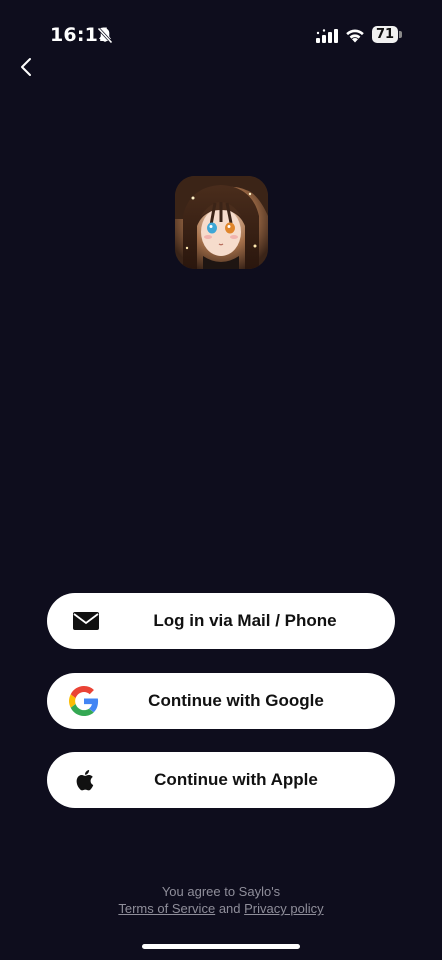 This screenshot has height=960, width=442. I want to click on signal-icon, so click(327, 36).